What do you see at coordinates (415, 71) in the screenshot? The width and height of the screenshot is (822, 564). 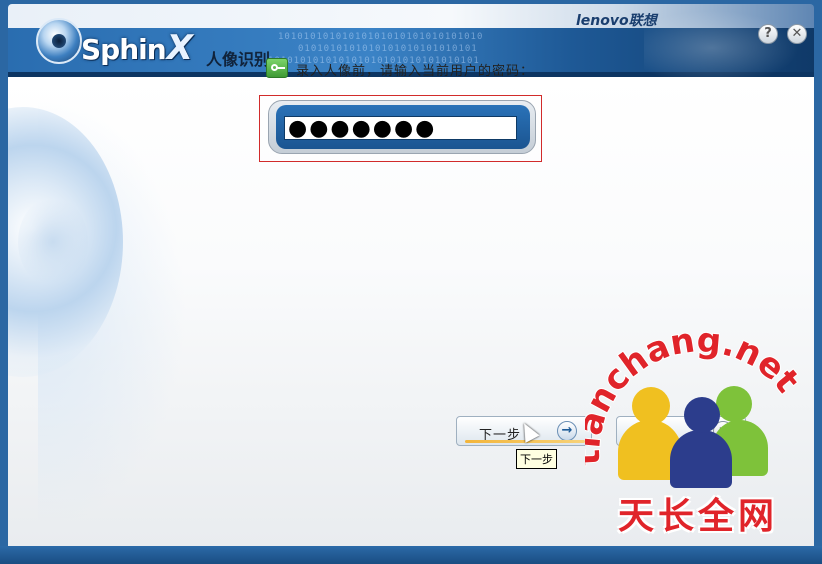 I see `password-prompt-text: 录入人像前，请输入当前用户的密码：` at bounding box center [415, 71].